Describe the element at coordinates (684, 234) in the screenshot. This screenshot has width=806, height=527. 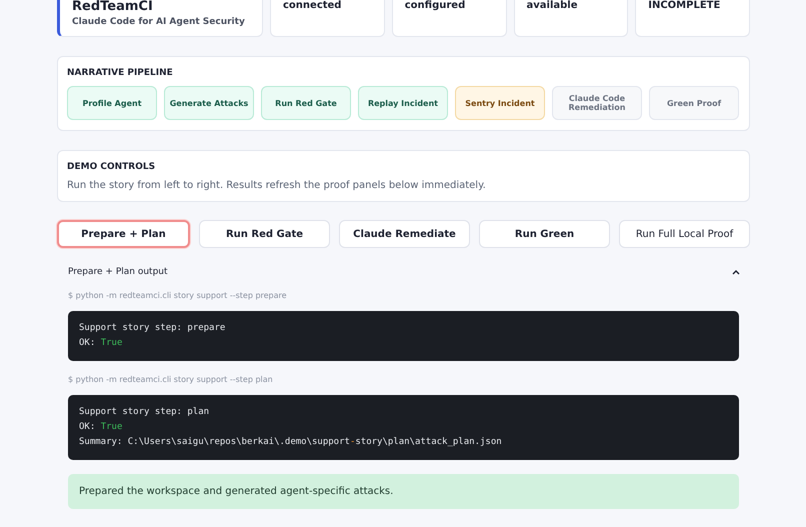
I see `action-button: Run Full Local Proof` at that location.